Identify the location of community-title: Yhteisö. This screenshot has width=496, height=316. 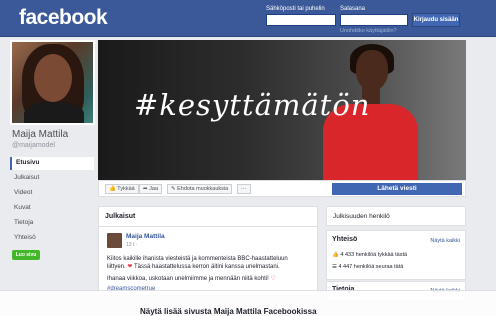
(345, 239).